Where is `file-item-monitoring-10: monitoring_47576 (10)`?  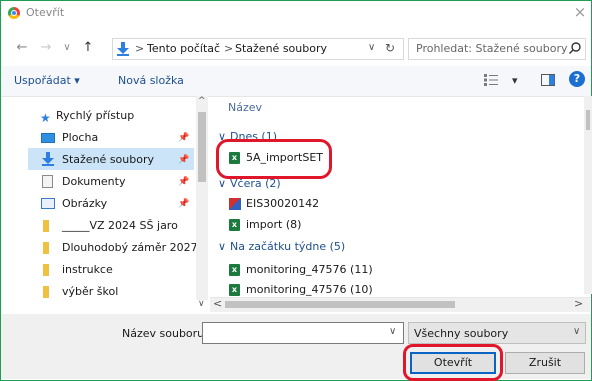 file-item-monitoring-10: monitoring_47576 (10) is located at coordinates (309, 289).